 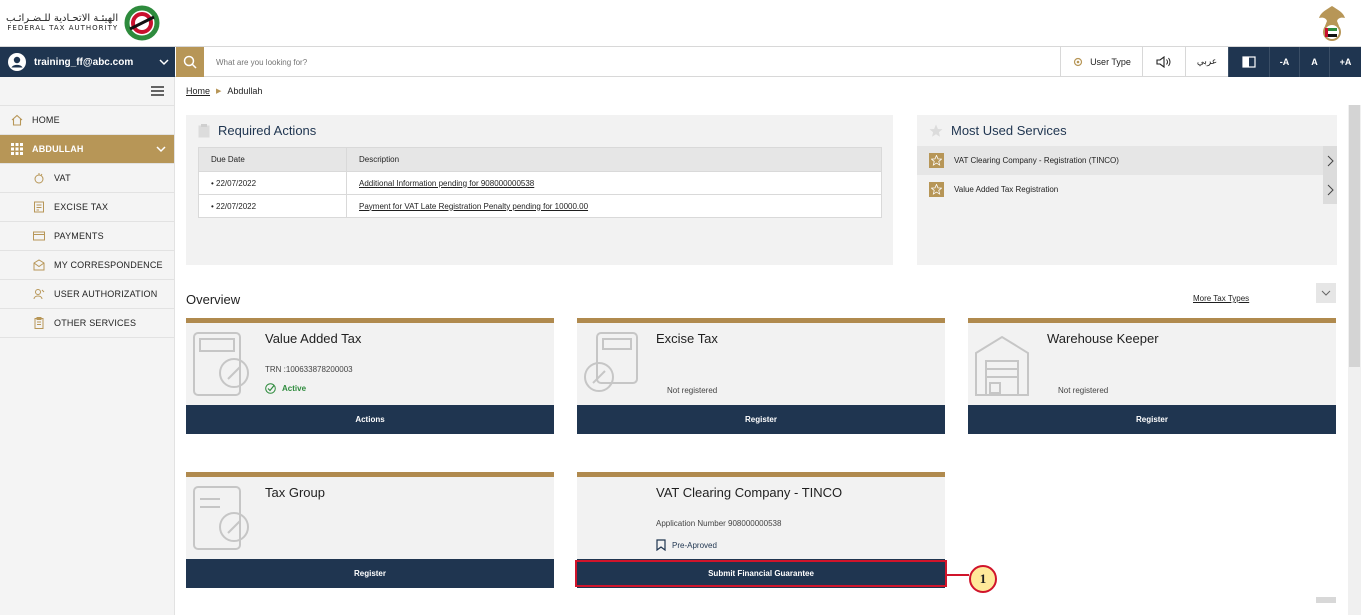 I want to click on arabic-label: عربي, so click(x=1207, y=62).